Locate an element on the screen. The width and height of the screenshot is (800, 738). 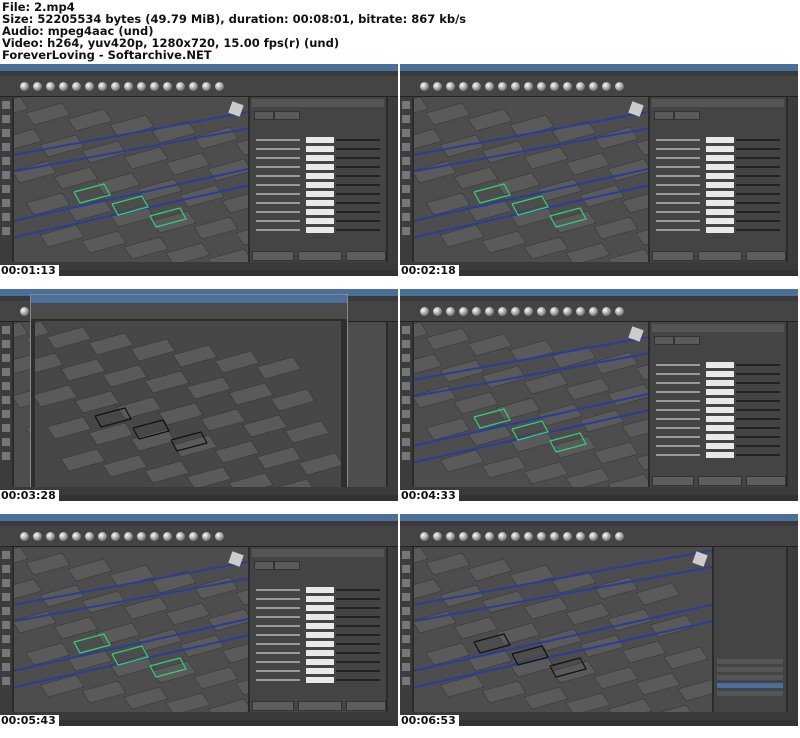
attribute-tab is located at coordinates (264, 115).